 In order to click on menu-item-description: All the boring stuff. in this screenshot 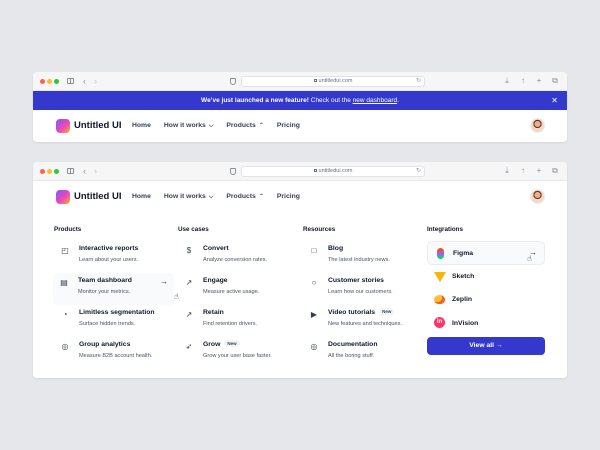, I will do `click(351, 356)`.